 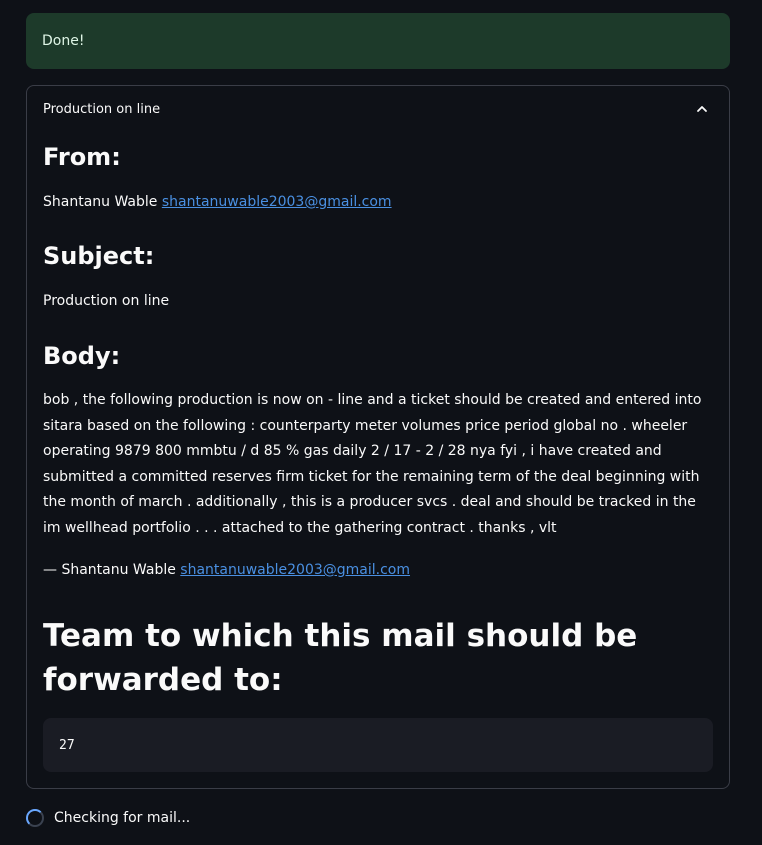 What do you see at coordinates (35, 818) in the screenshot?
I see `spinner-icon` at bounding box center [35, 818].